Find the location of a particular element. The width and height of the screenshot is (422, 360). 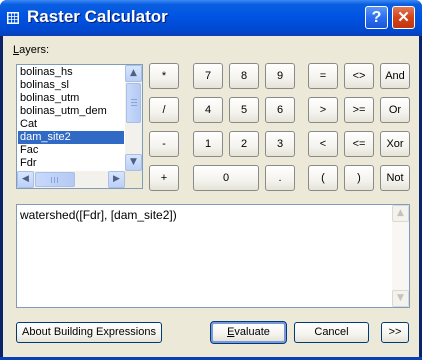

layer-item-bolinas-sl: bolinas_sl is located at coordinates (71, 85).